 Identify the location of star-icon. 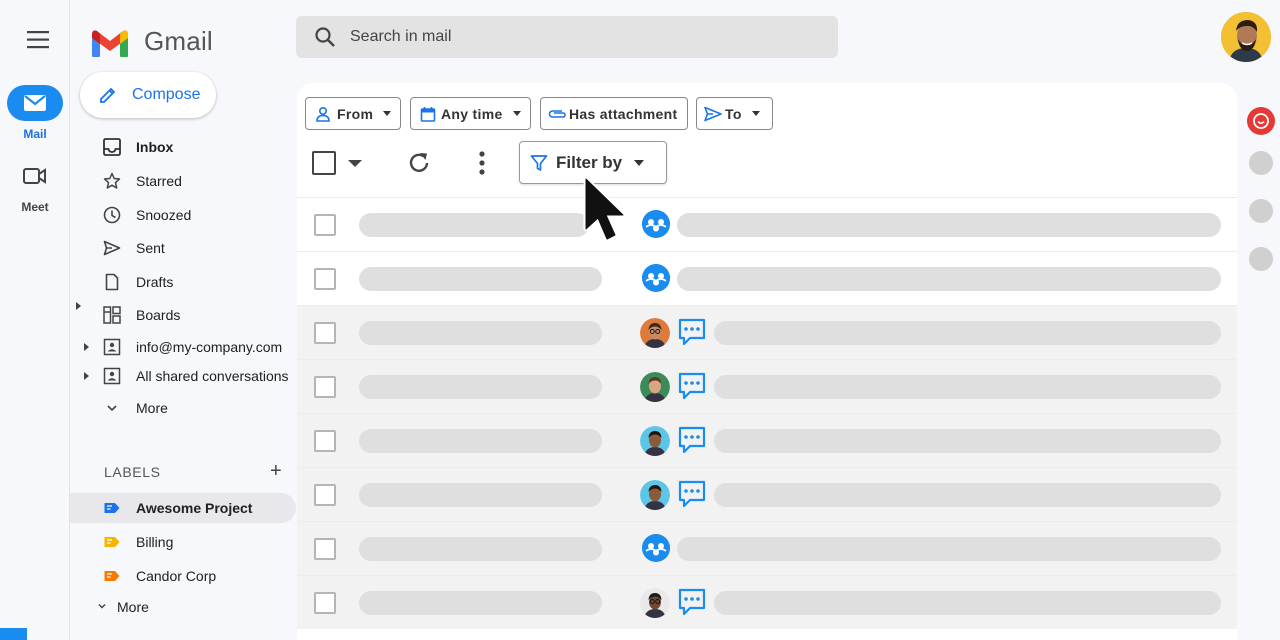
(112, 180).